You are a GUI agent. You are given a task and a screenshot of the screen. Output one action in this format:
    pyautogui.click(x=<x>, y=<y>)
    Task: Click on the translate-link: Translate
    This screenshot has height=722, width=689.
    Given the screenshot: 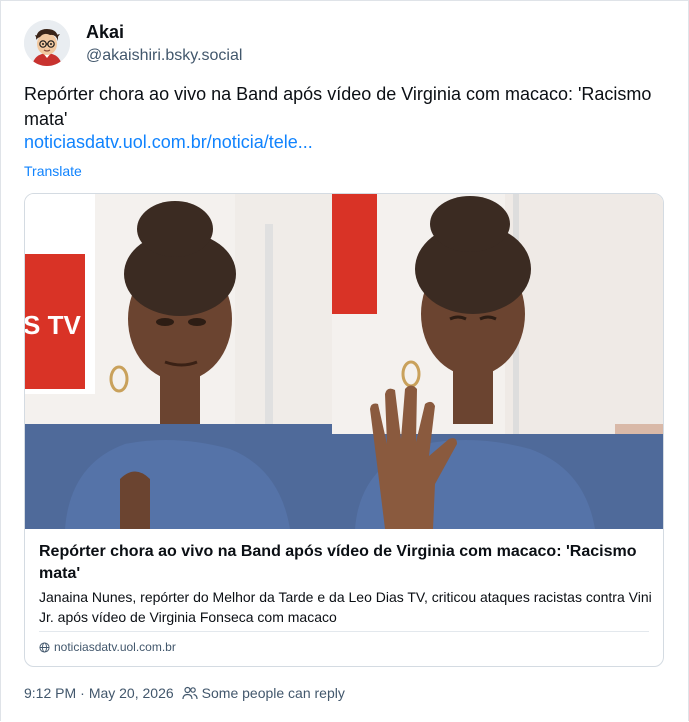 What is the action you would take?
    pyautogui.click(x=53, y=171)
    